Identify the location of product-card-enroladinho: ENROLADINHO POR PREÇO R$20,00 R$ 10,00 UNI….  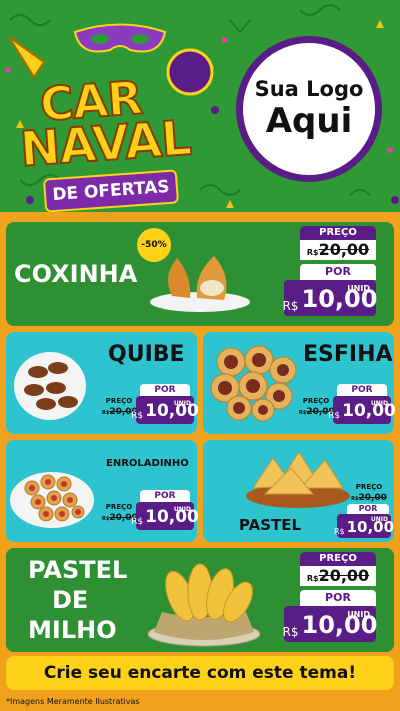
(102, 491).